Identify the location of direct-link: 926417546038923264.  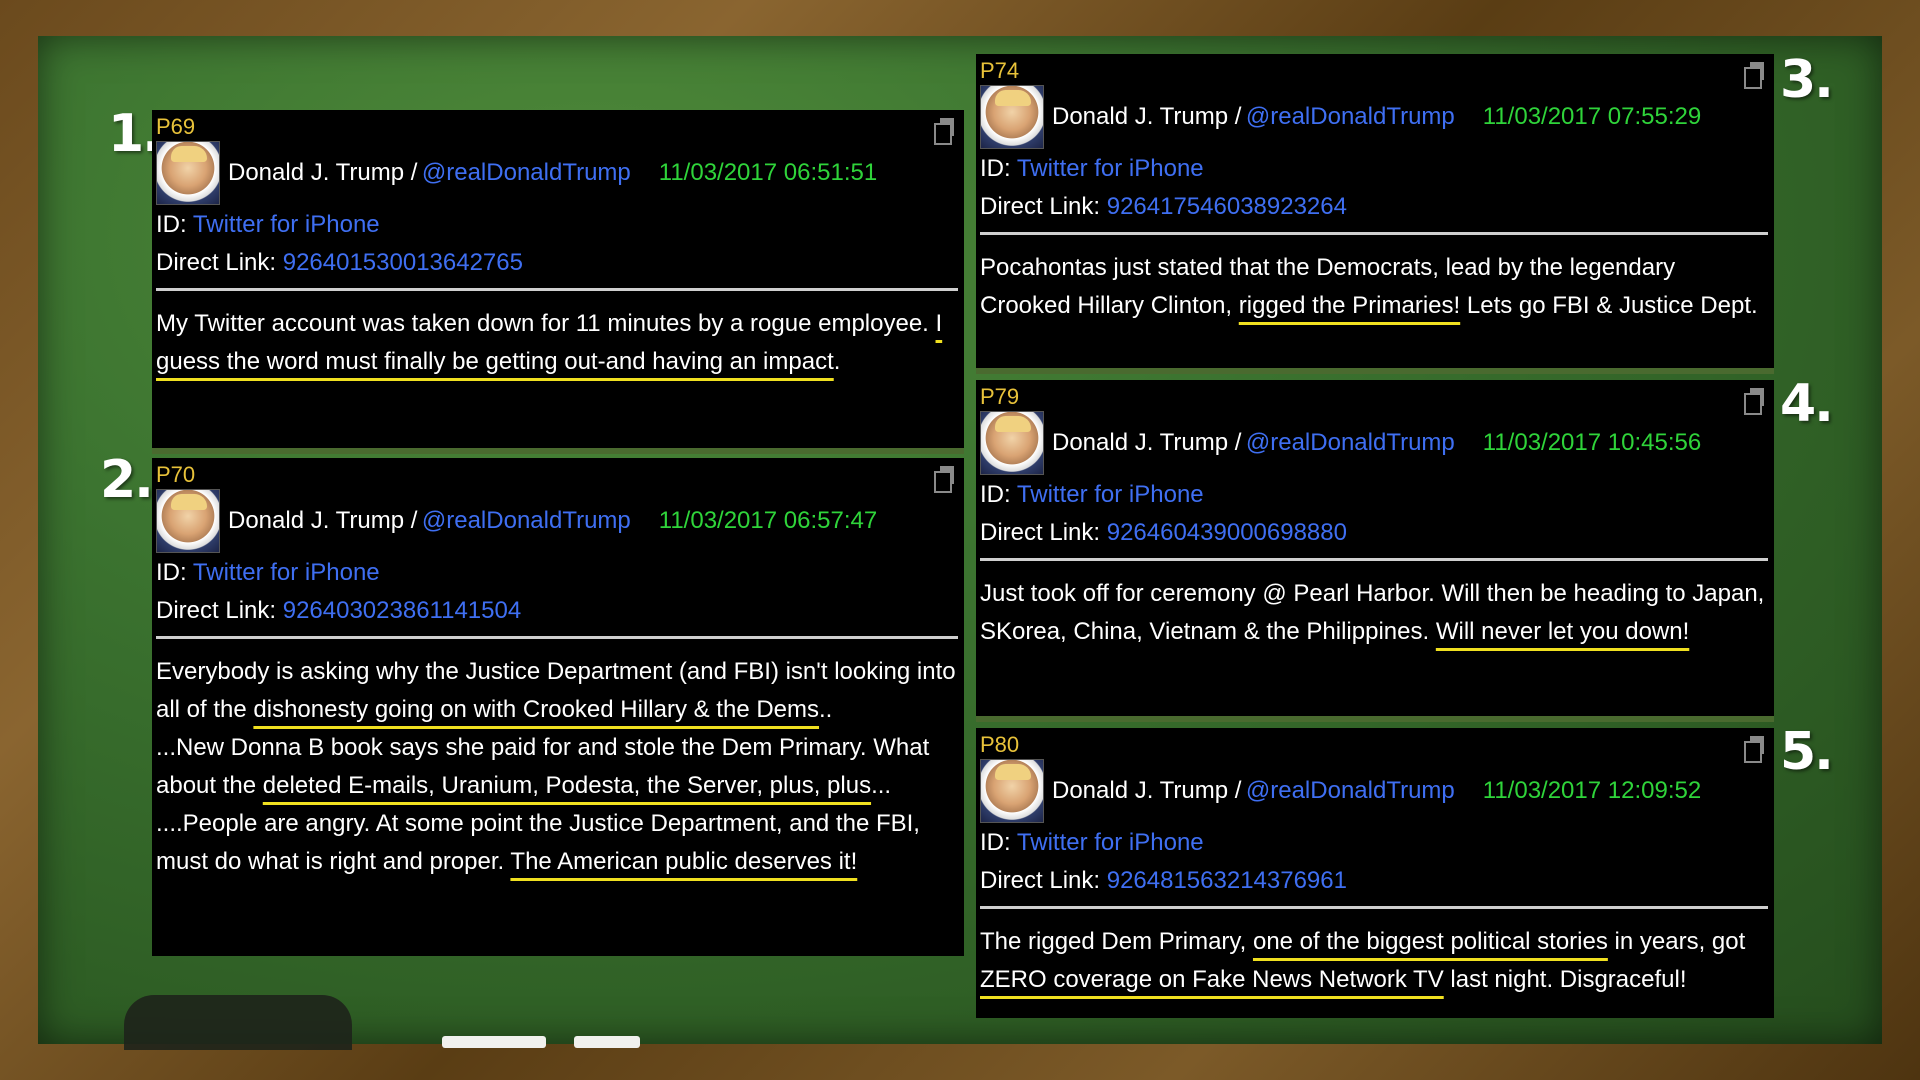
(1227, 206).